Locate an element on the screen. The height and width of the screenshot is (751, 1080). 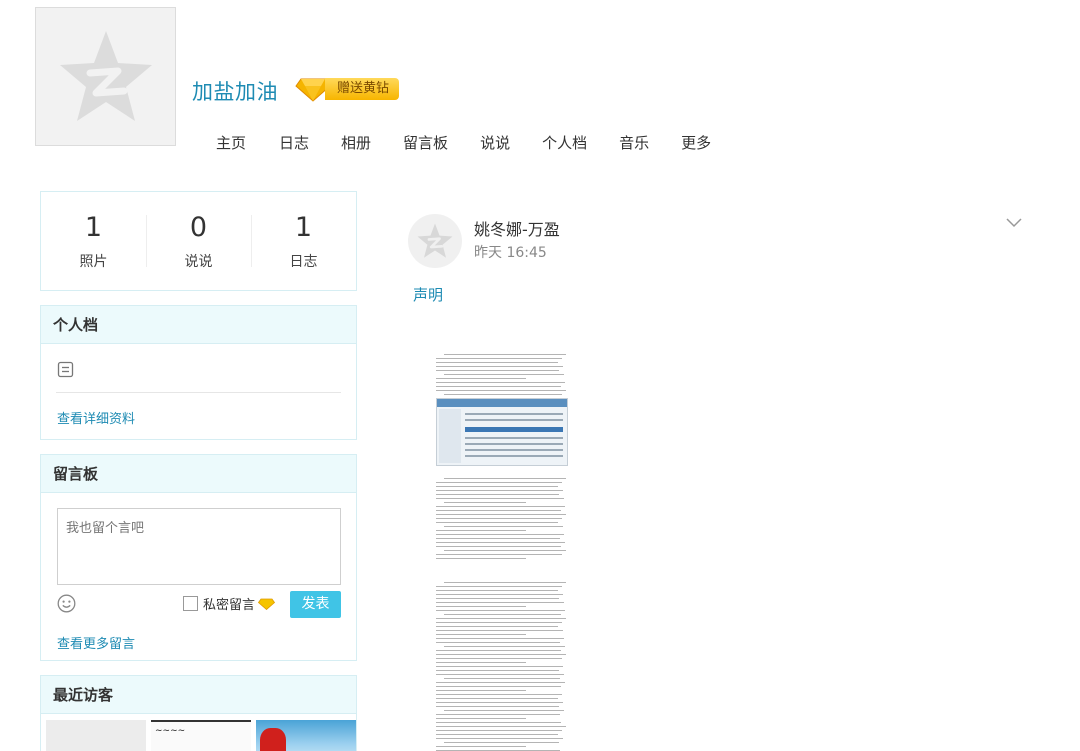
view-more-messages-link: 查看更多留言 is located at coordinates (96, 642).